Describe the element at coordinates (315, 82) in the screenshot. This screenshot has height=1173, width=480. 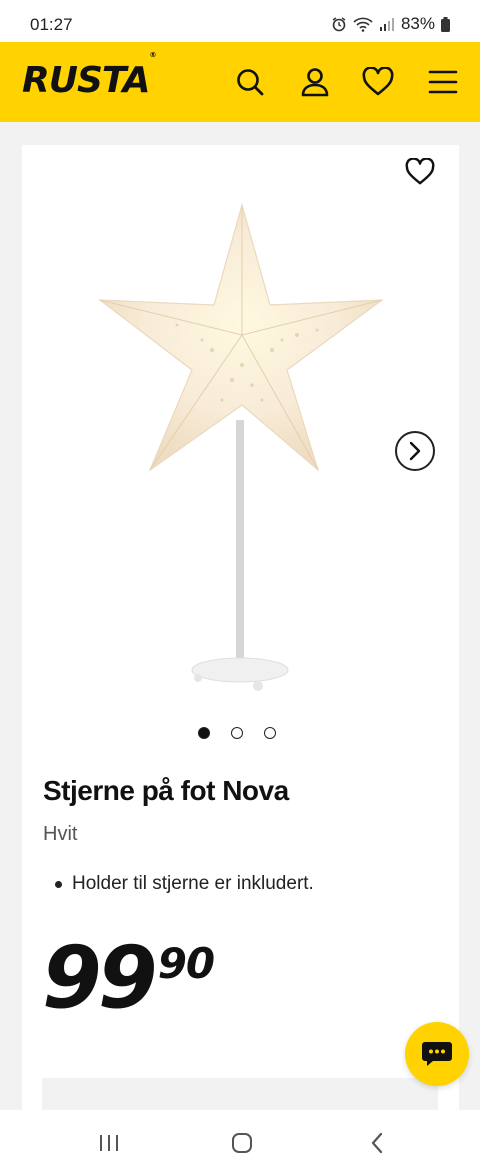
I see `account-icon` at that location.